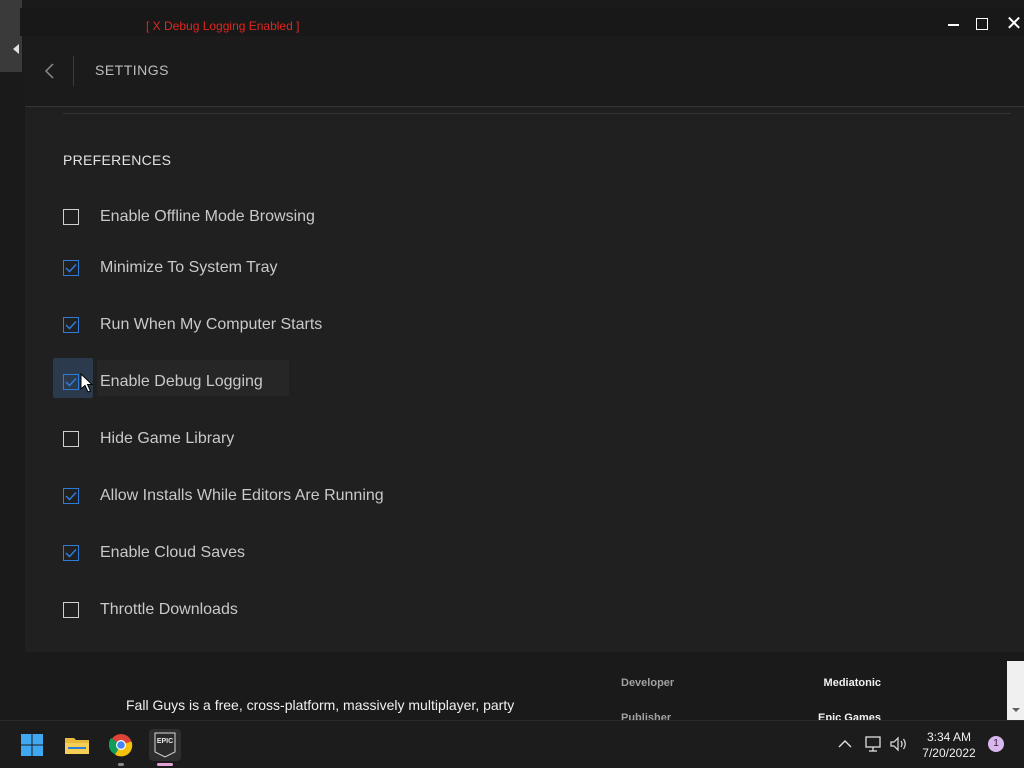 The height and width of the screenshot is (768, 1024). What do you see at coordinates (165, 741) in the screenshot?
I see `epic-label: EPIC` at bounding box center [165, 741].